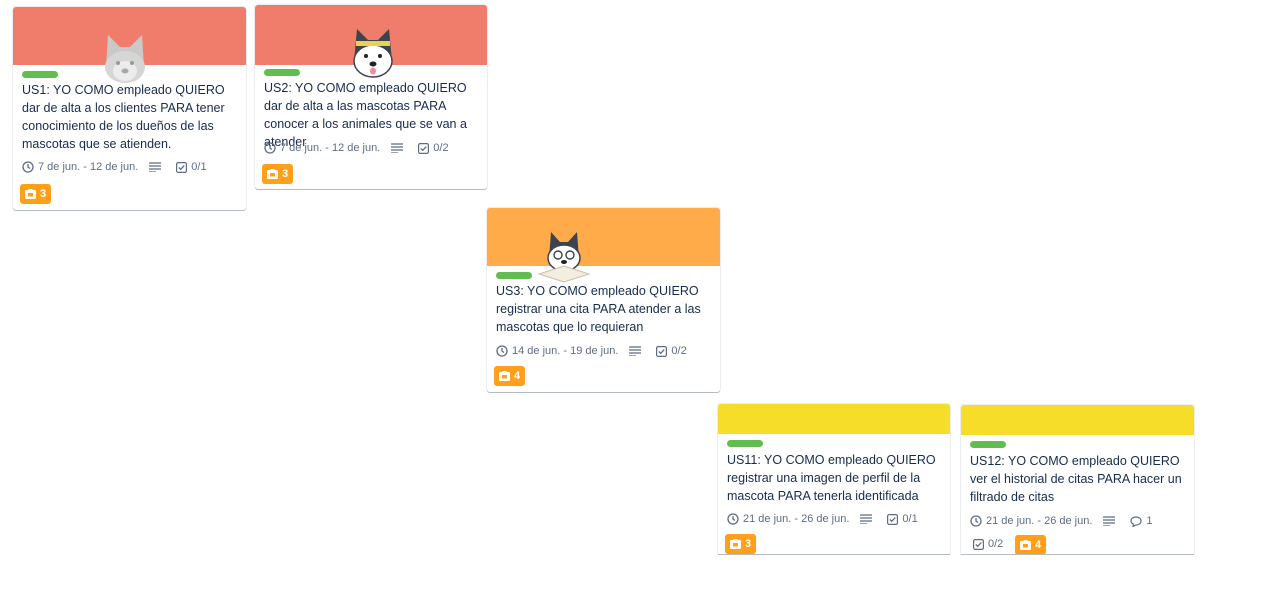  I want to click on comments-badge: 1, so click(1141, 521).